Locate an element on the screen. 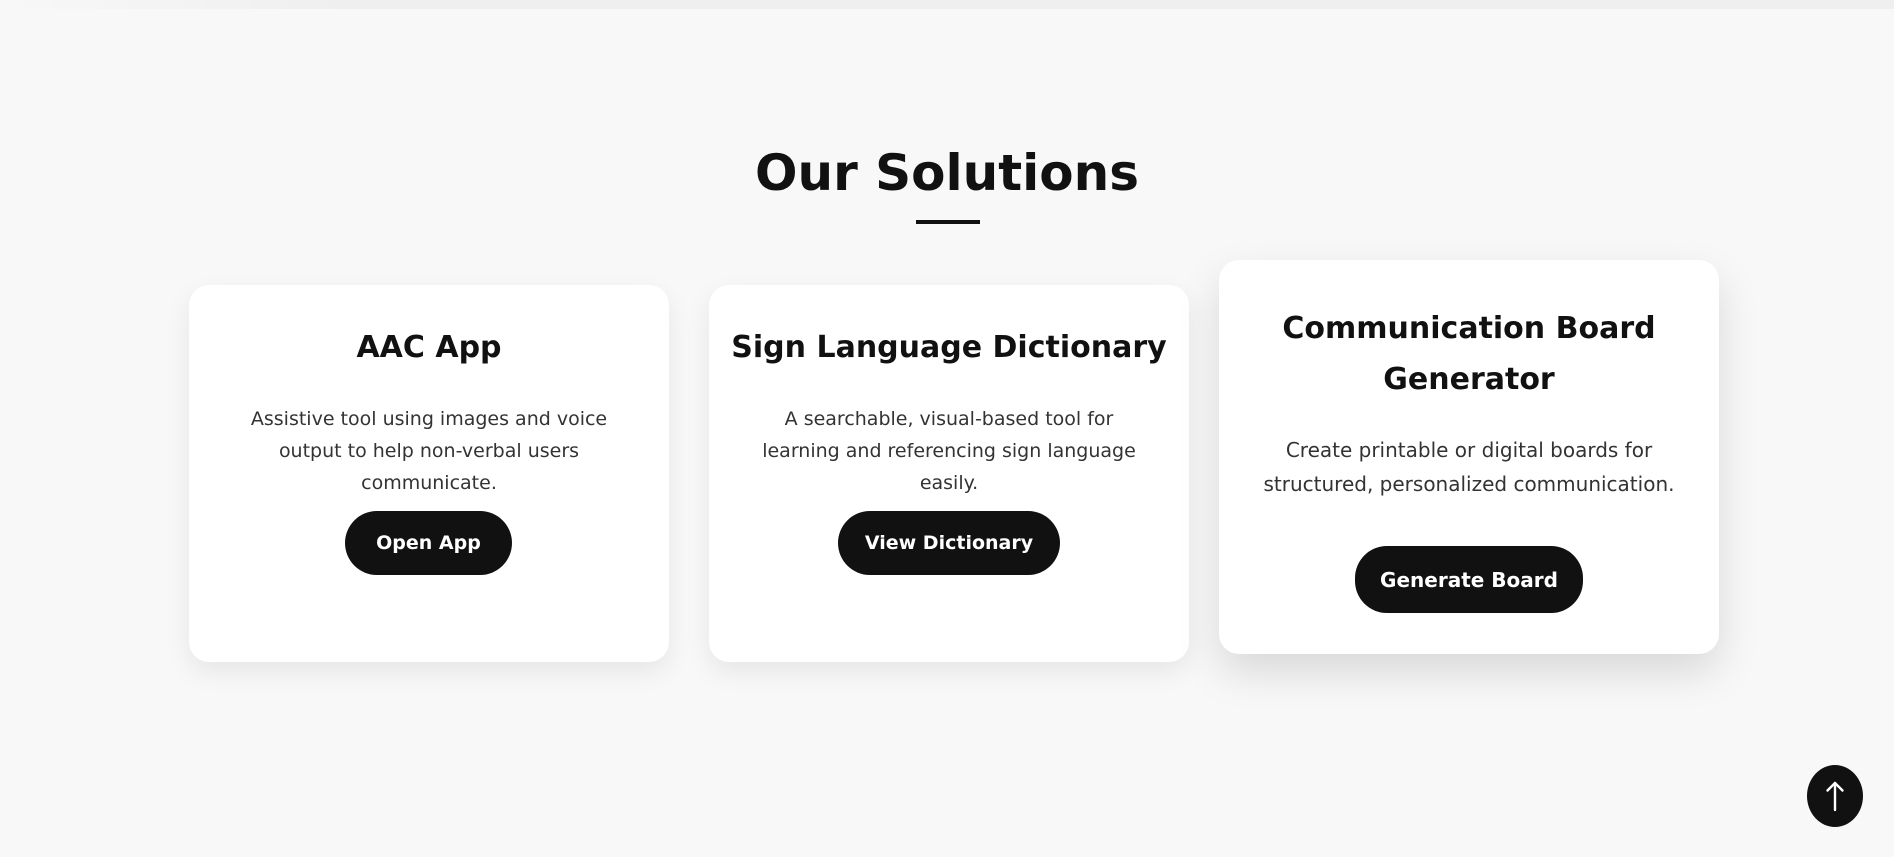  communication-board-generator-title: Communication Board Generator is located at coordinates (1469, 354).